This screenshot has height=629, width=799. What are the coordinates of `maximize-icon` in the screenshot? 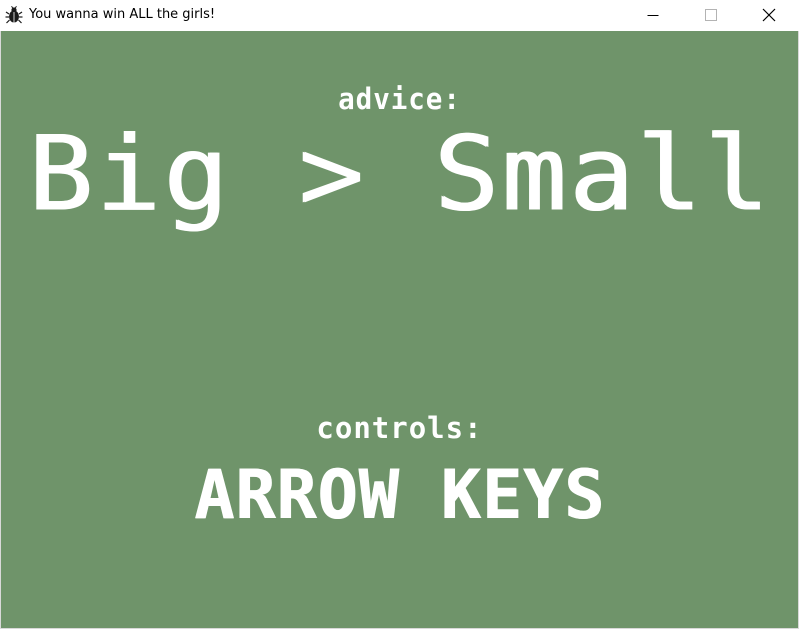 It's located at (711, 15).